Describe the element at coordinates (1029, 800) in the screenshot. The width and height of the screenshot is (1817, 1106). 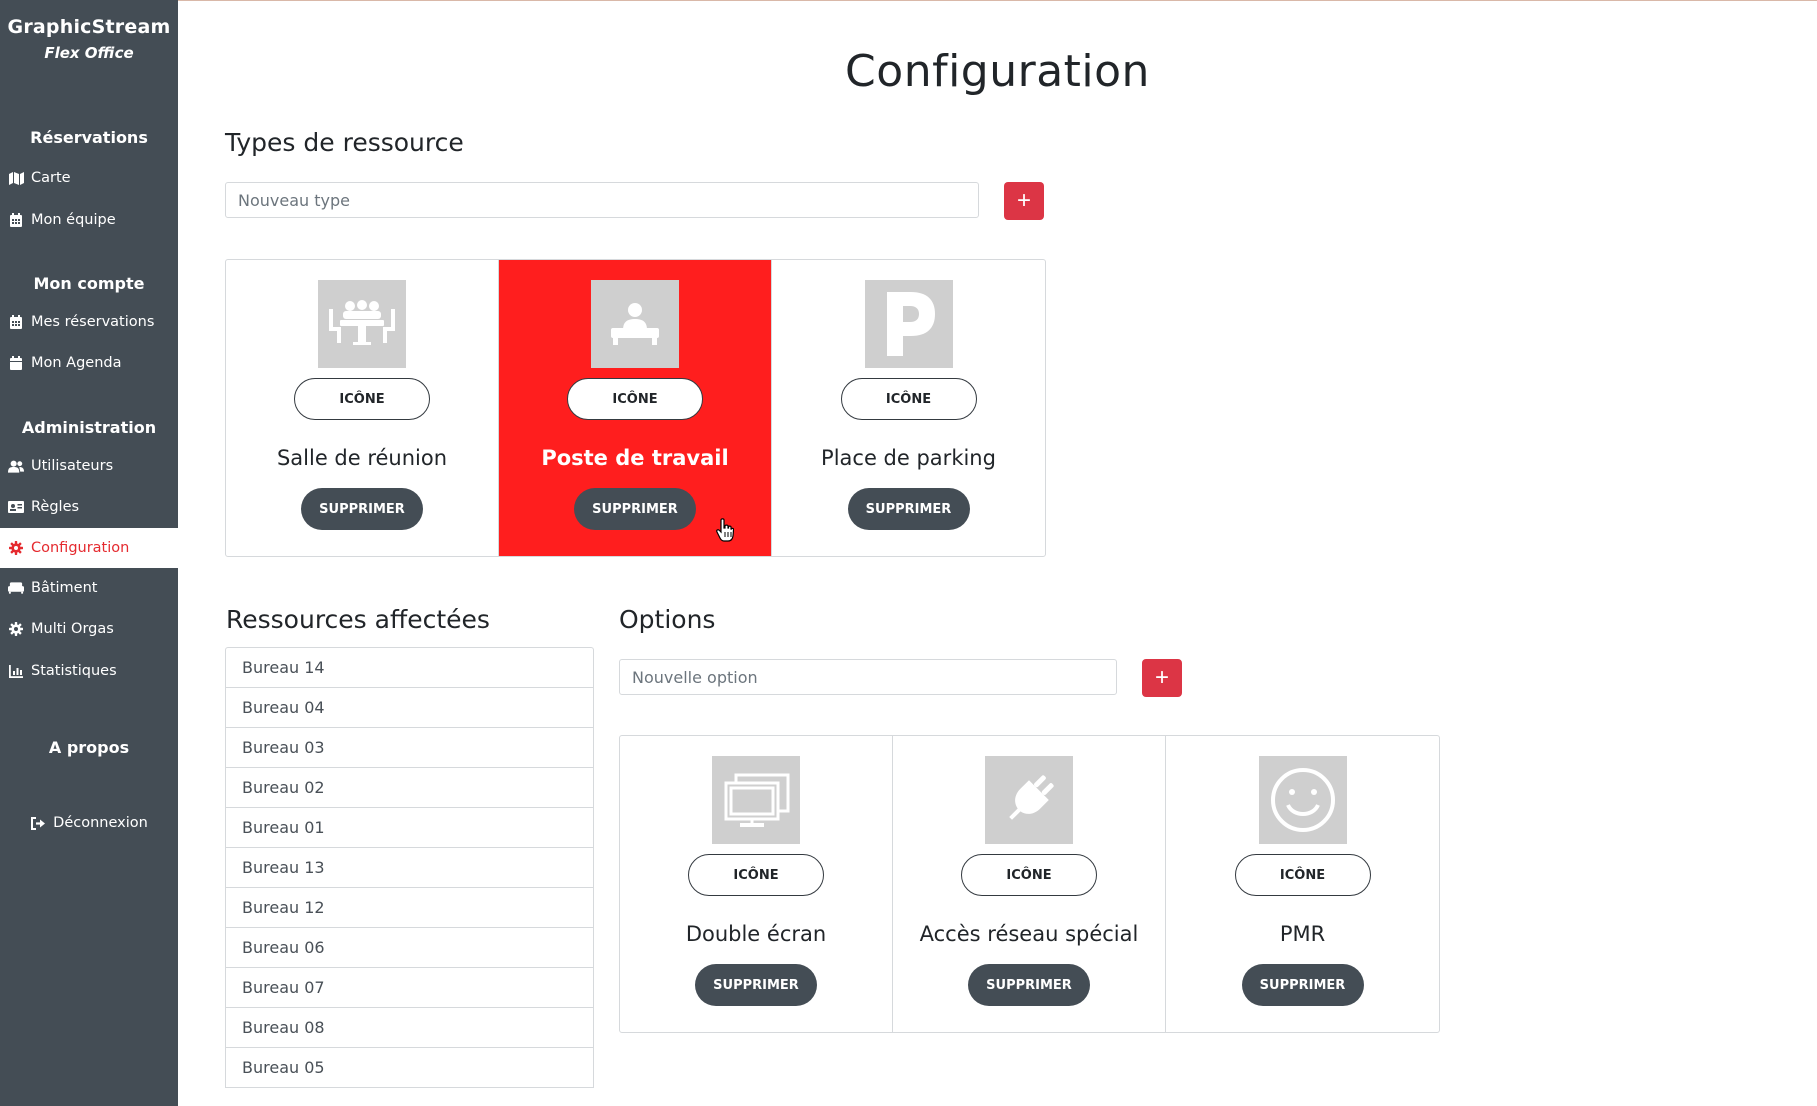
I see `plug-icon` at that location.